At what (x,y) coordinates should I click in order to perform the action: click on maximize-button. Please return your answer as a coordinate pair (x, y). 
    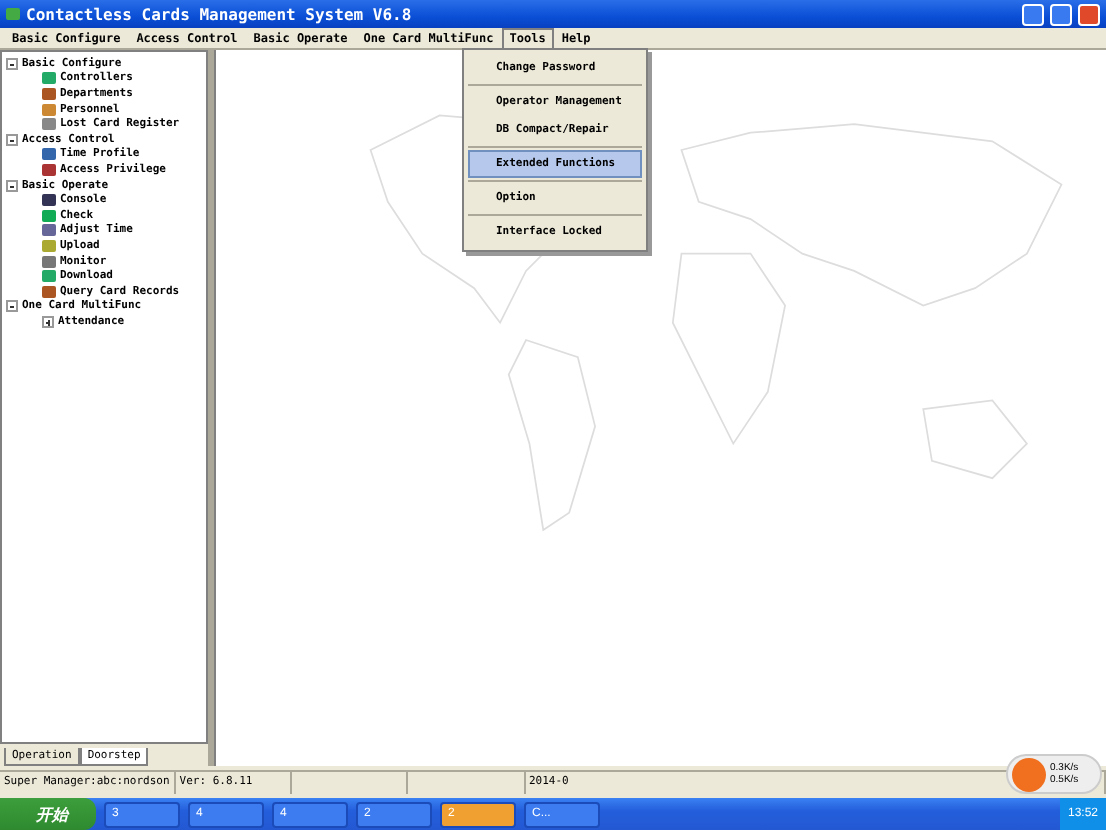
    Looking at the image, I should click on (1061, 14).